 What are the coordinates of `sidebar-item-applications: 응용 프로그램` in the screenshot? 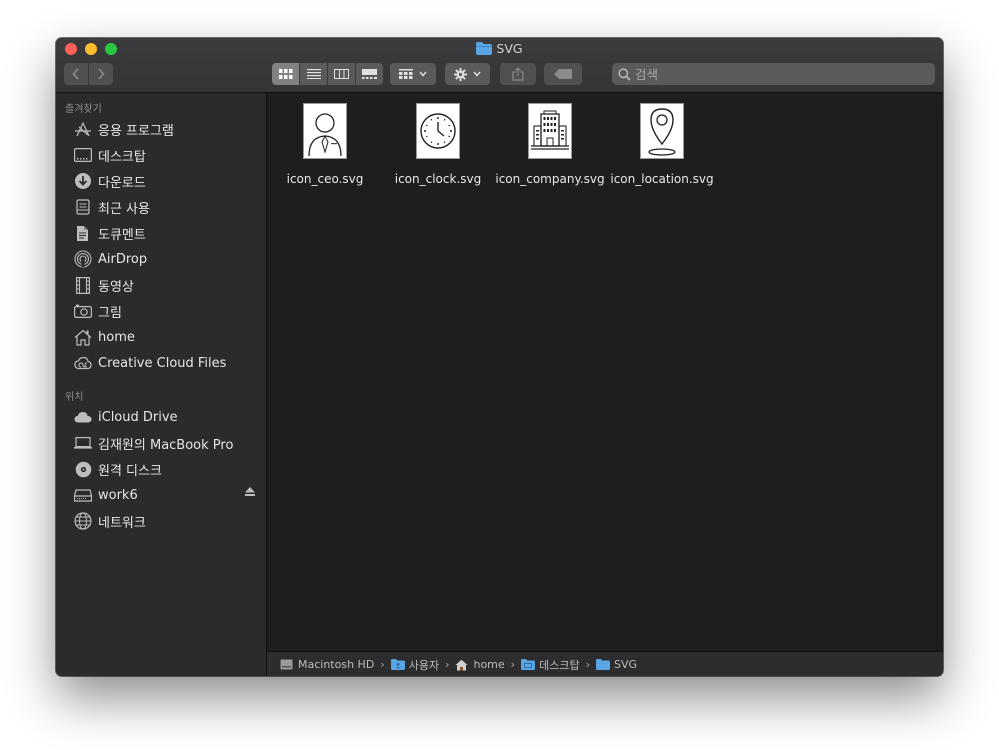 It's located at (168, 129).